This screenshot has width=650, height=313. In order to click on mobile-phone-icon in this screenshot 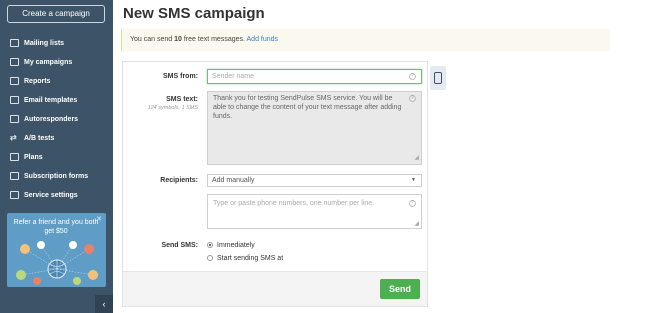, I will do `click(438, 78)`.